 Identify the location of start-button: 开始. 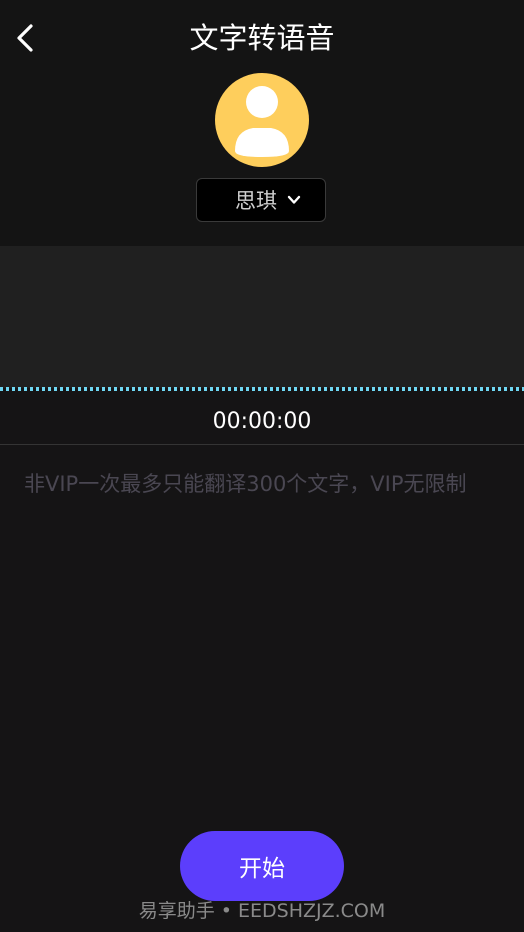
(262, 866).